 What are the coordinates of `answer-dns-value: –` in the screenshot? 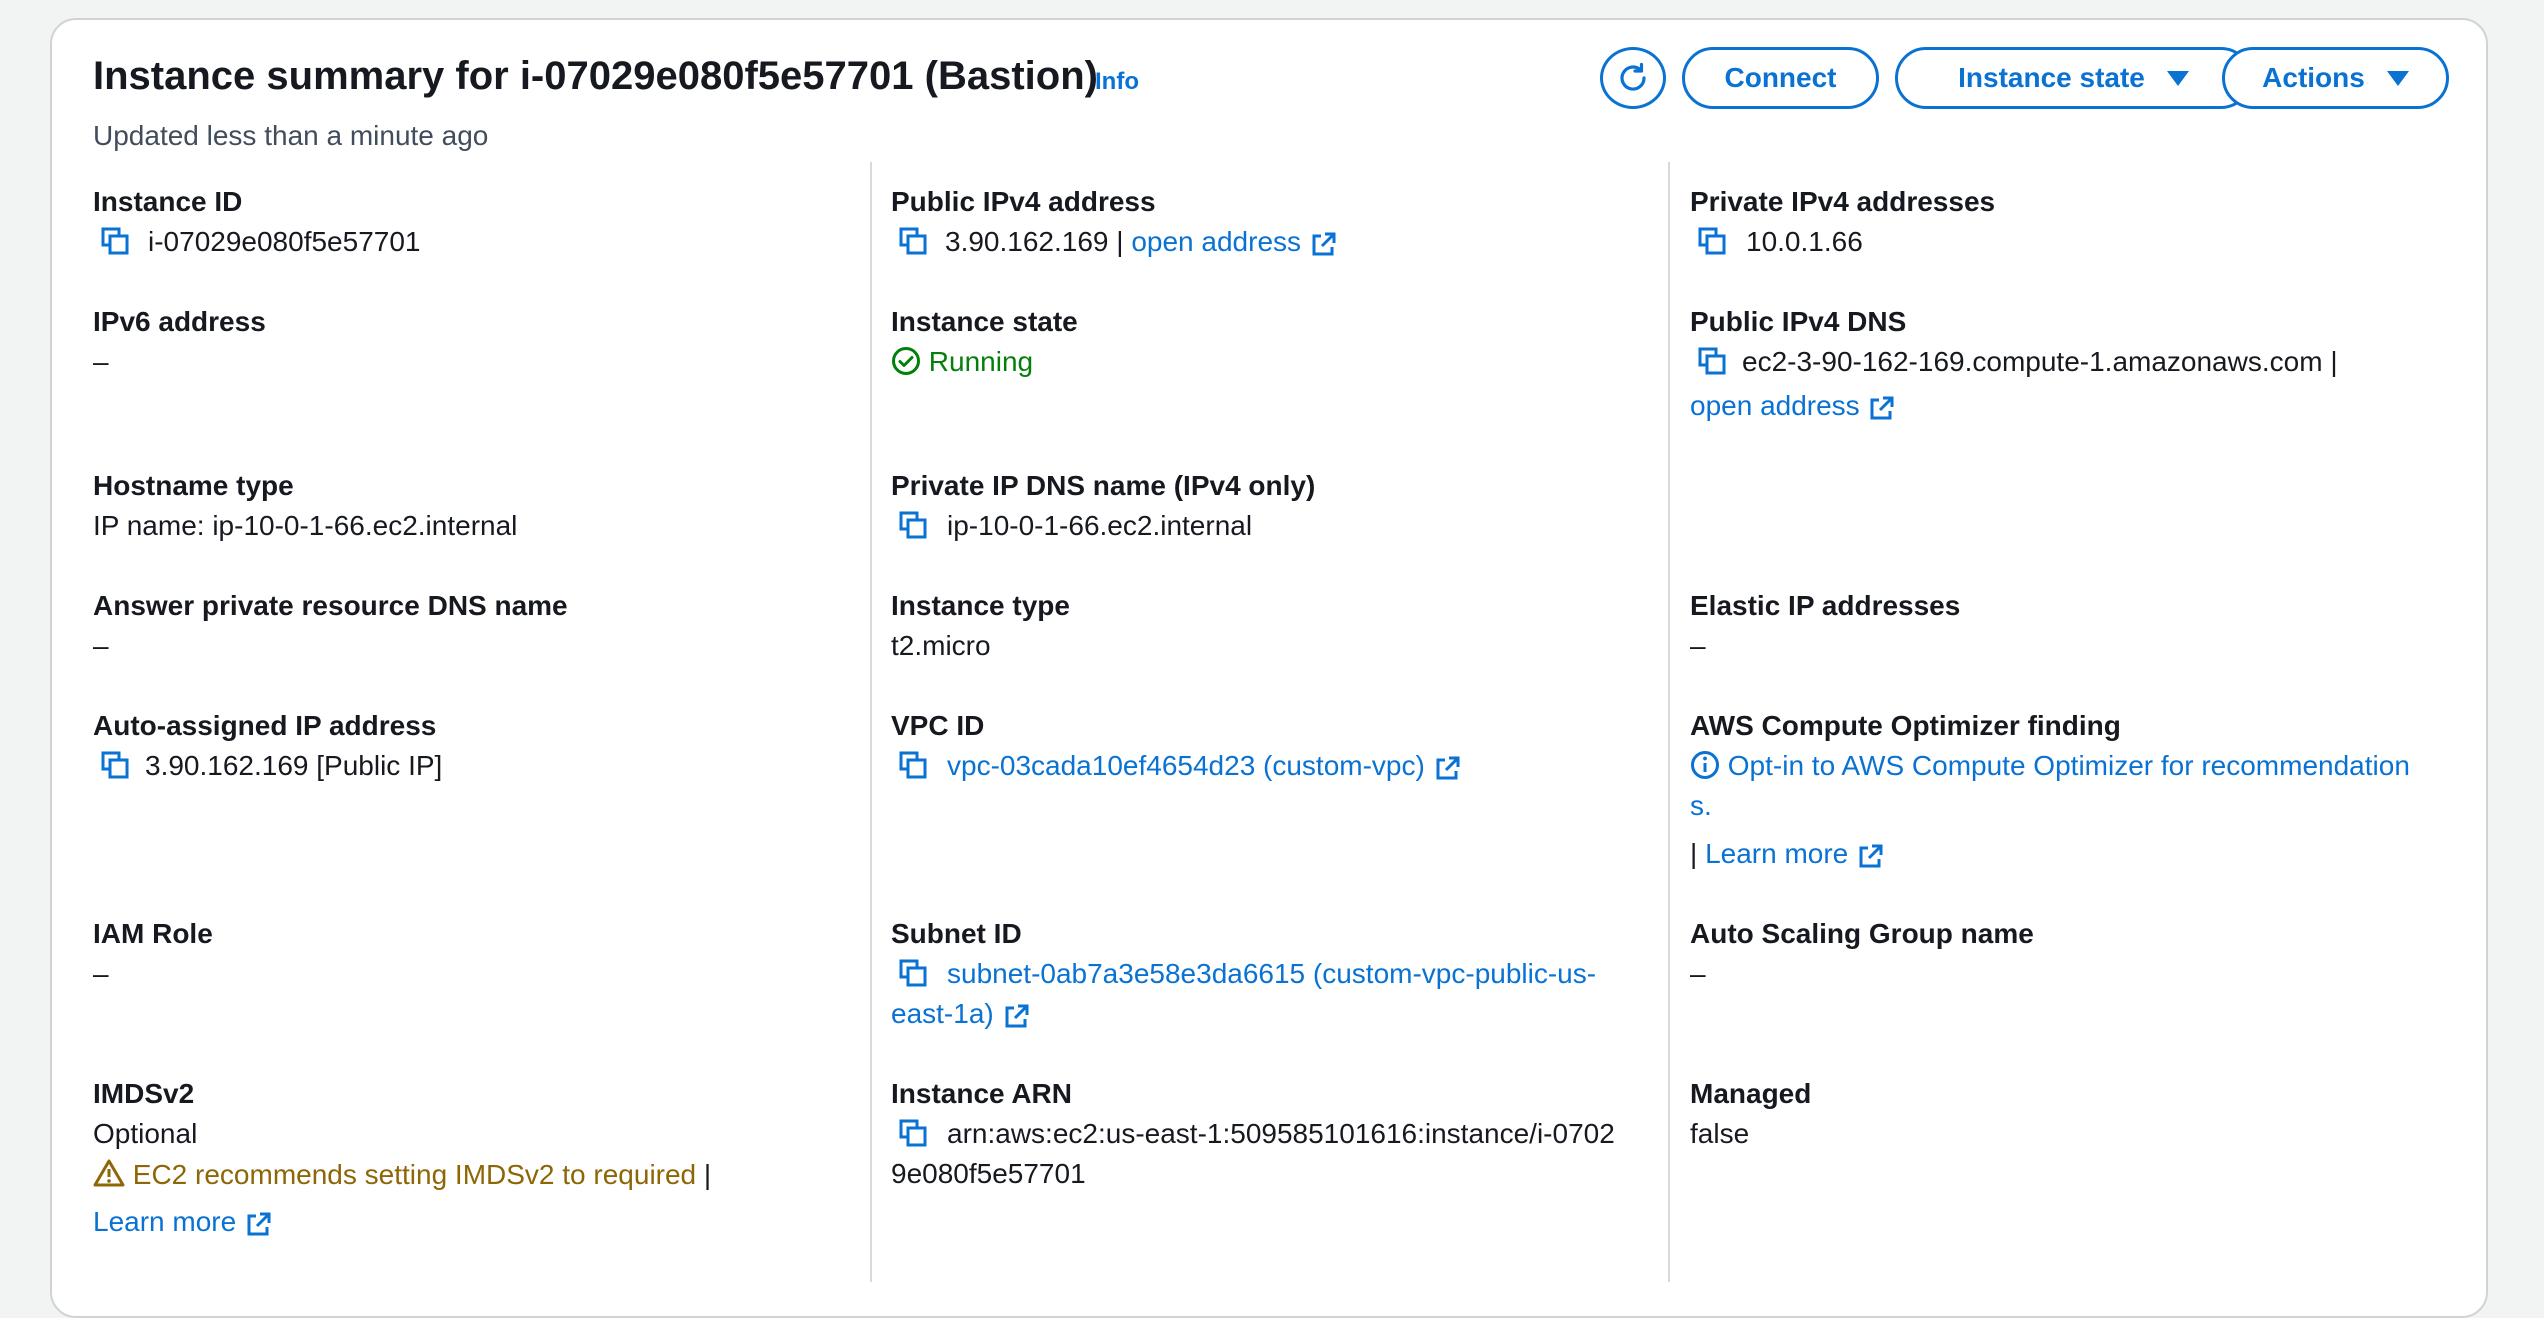 It's located at (101, 645).